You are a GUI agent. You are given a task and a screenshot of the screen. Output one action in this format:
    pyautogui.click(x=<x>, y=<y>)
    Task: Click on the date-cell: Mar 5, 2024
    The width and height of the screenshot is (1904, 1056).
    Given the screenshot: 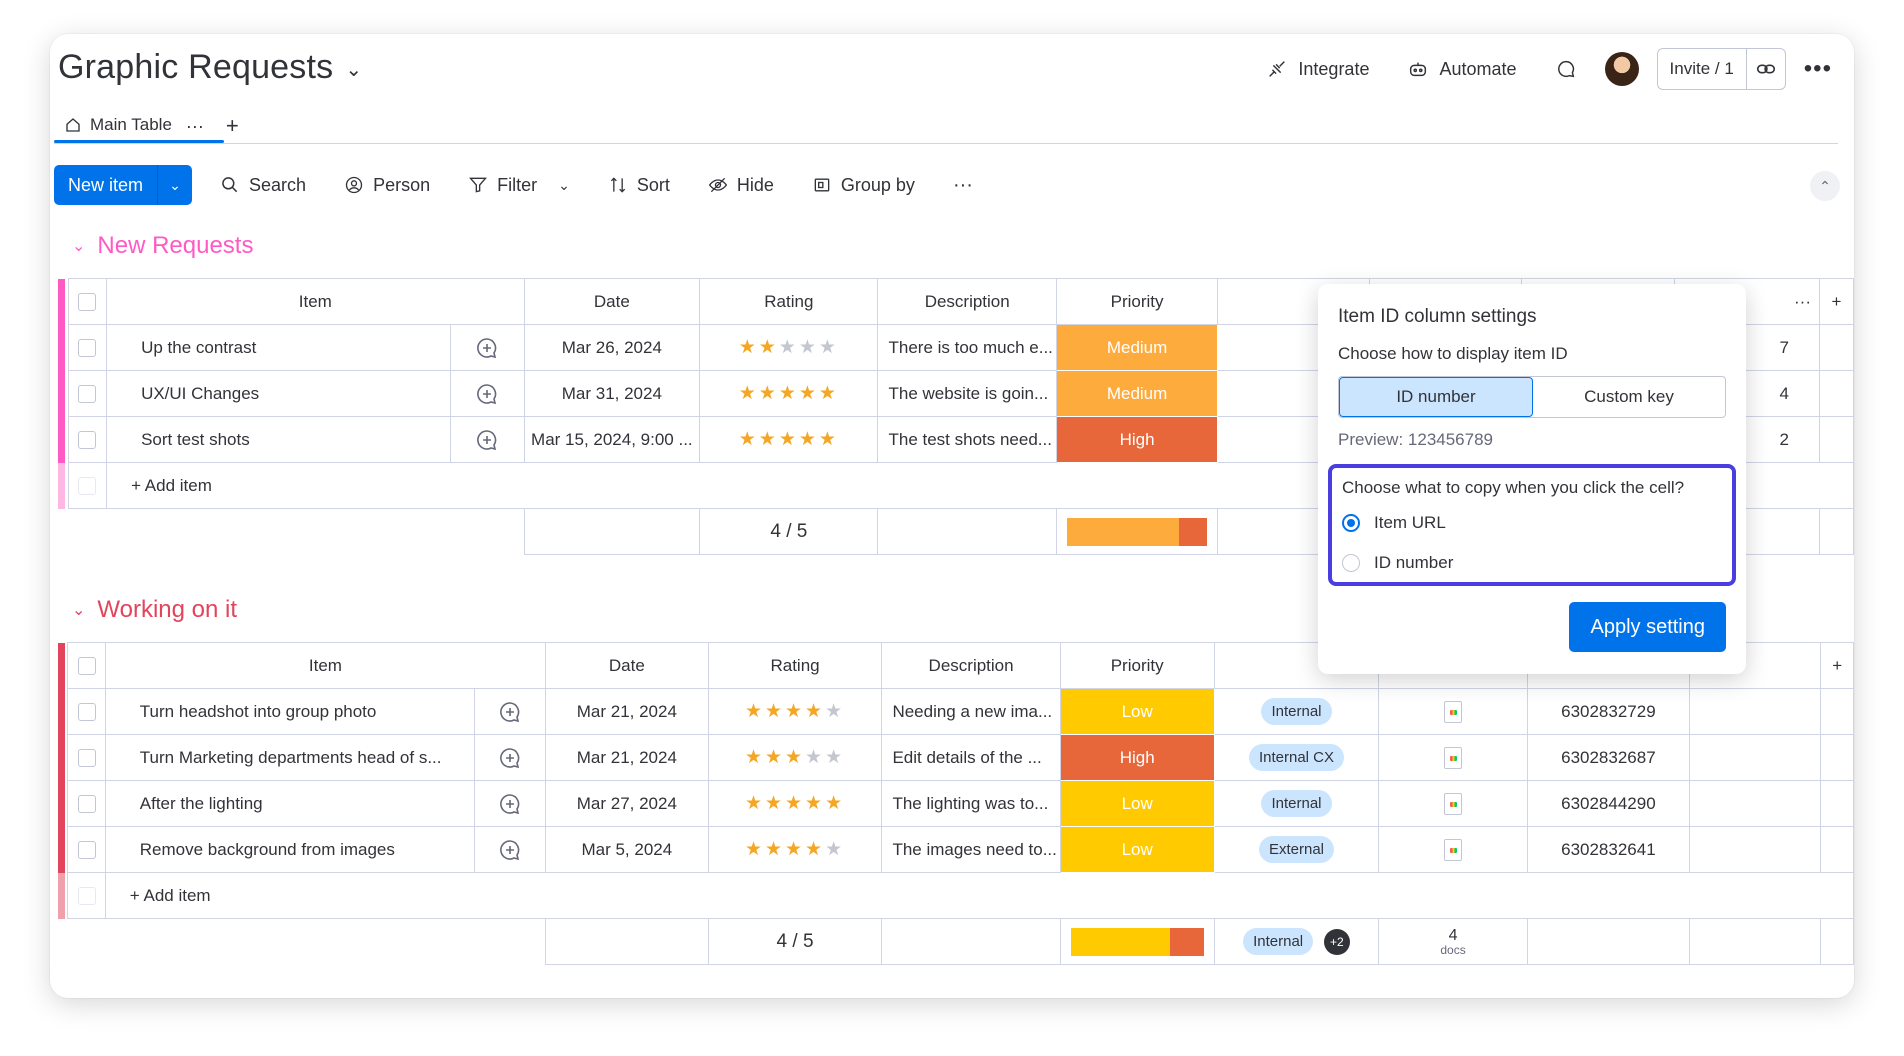 What is the action you would take?
    pyautogui.click(x=627, y=849)
    